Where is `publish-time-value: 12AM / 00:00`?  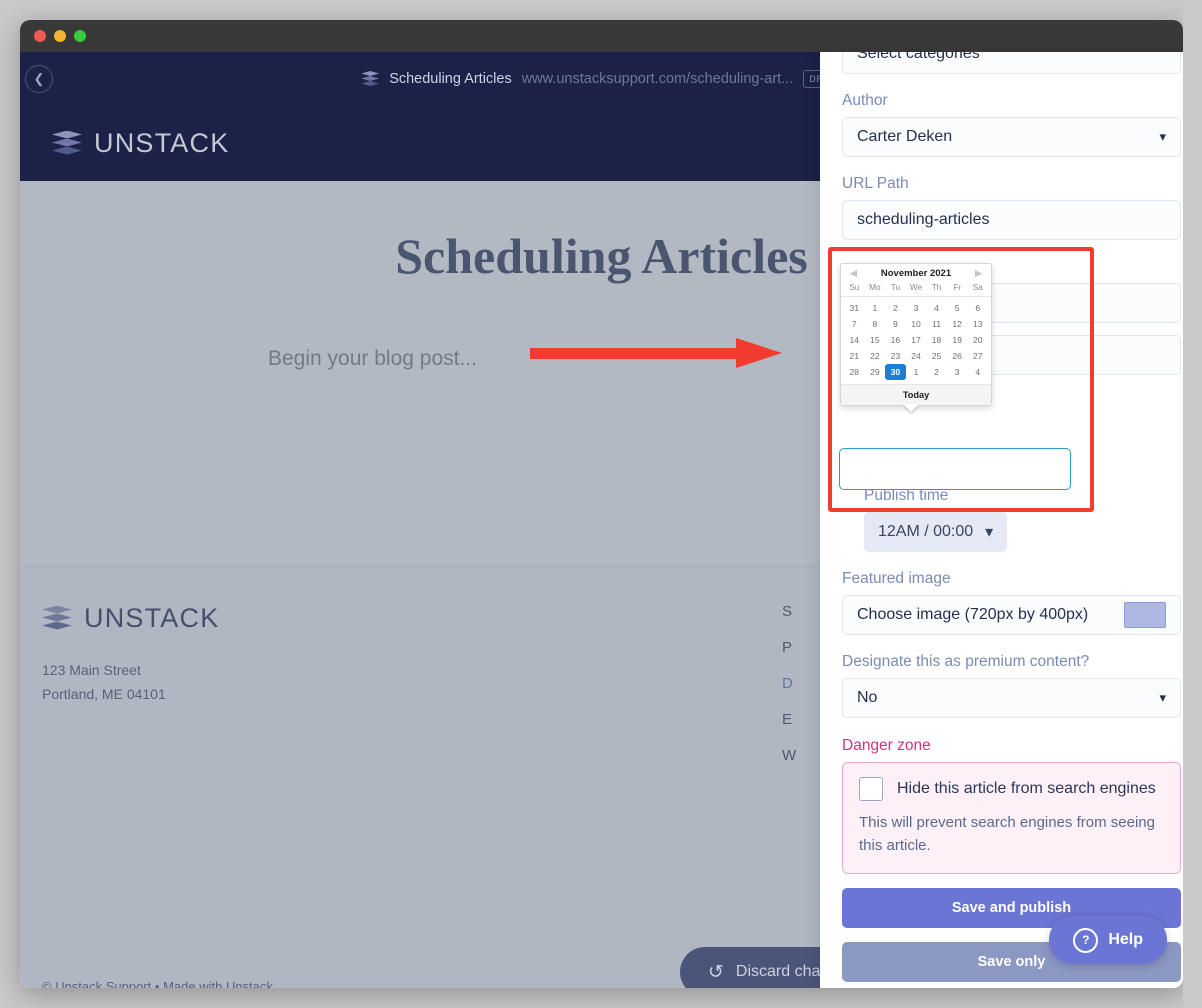
publish-time-value: 12AM / 00:00 is located at coordinates (926, 532).